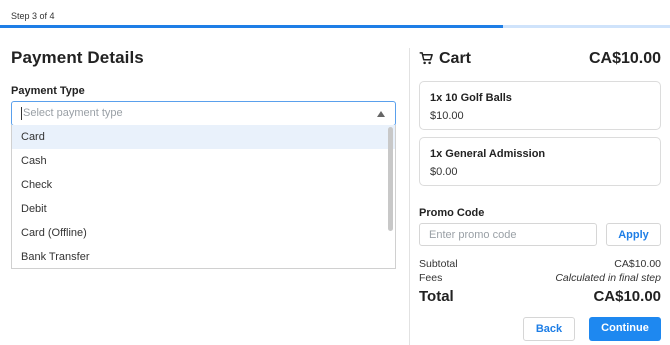 The height and width of the screenshot is (345, 670). What do you see at coordinates (540, 161) in the screenshot?
I see `cart-item: 1x General Admission $0.00` at bounding box center [540, 161].